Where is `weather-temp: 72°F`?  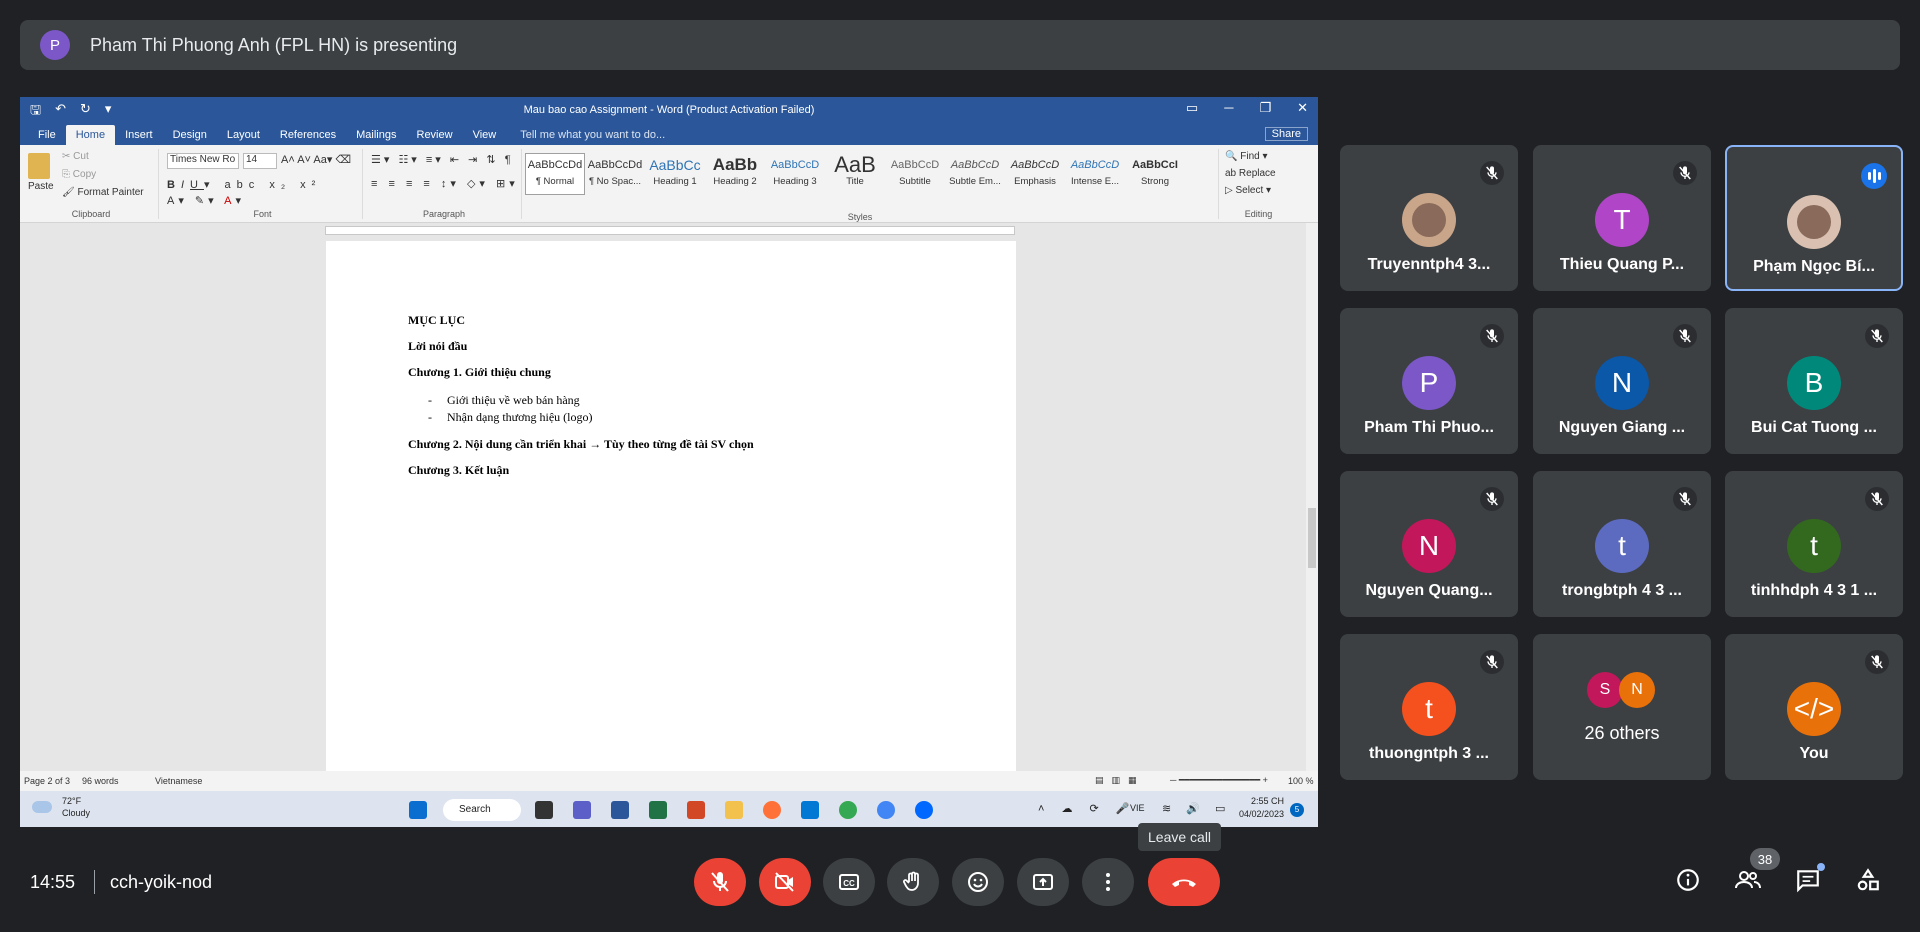 weather-temp: 72°F is located at coordinates (71, 801).